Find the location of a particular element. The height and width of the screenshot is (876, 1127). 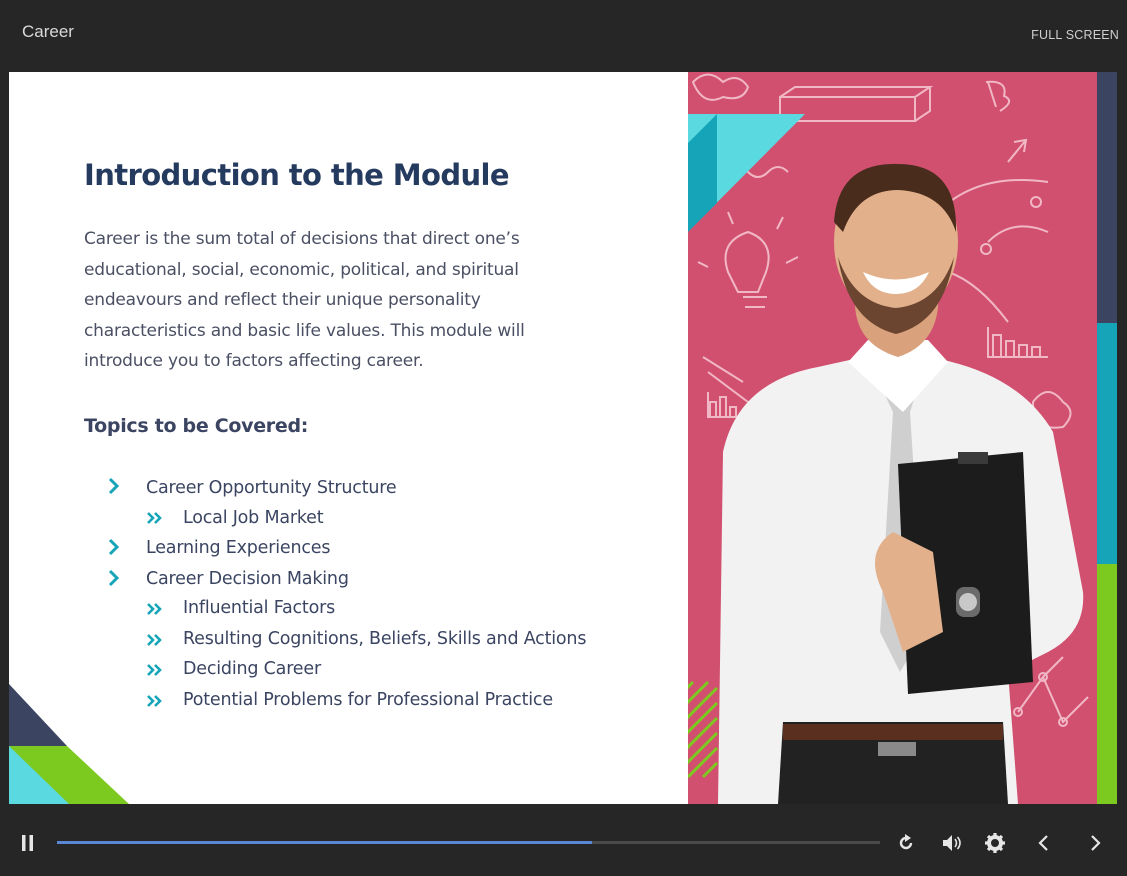

progress-fill is located at coordinates (324, 842).